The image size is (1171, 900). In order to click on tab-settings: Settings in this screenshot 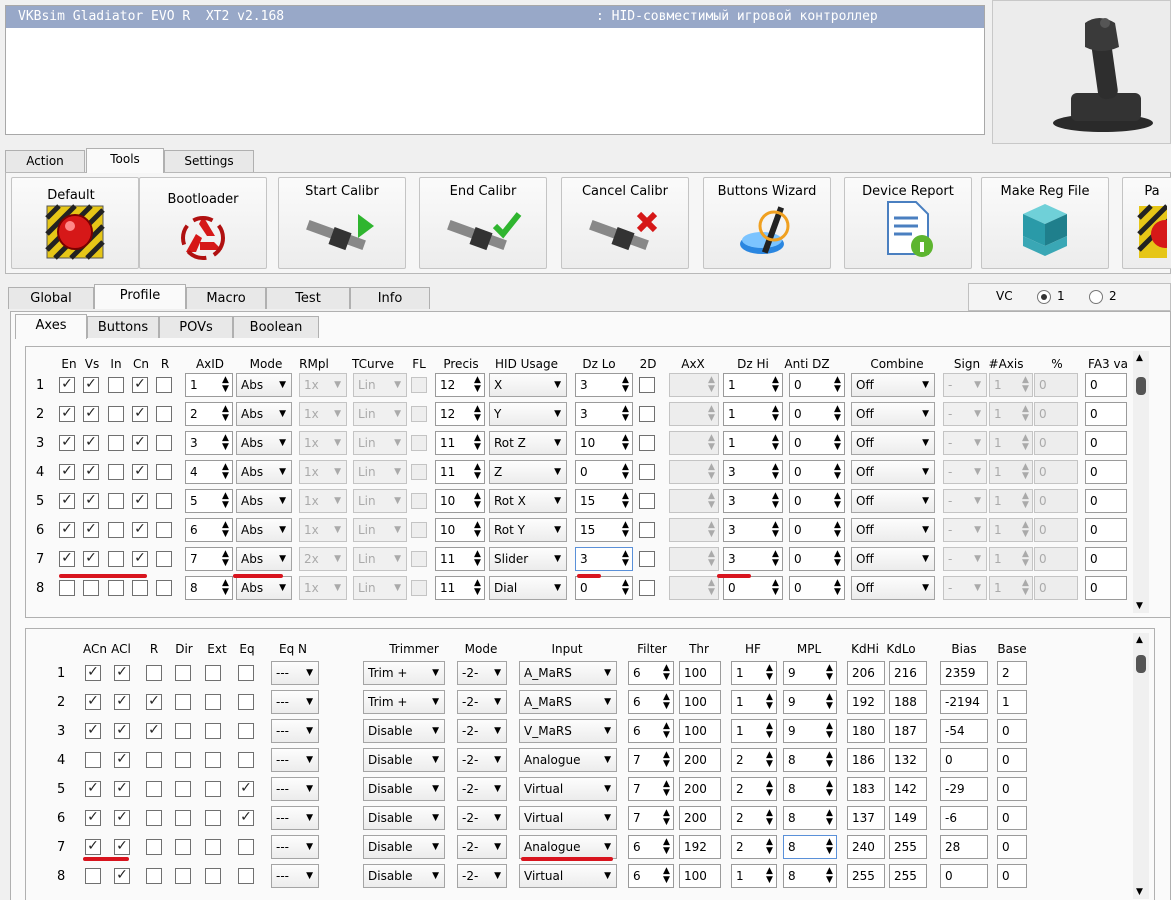, I will do `click(209, 161)`.